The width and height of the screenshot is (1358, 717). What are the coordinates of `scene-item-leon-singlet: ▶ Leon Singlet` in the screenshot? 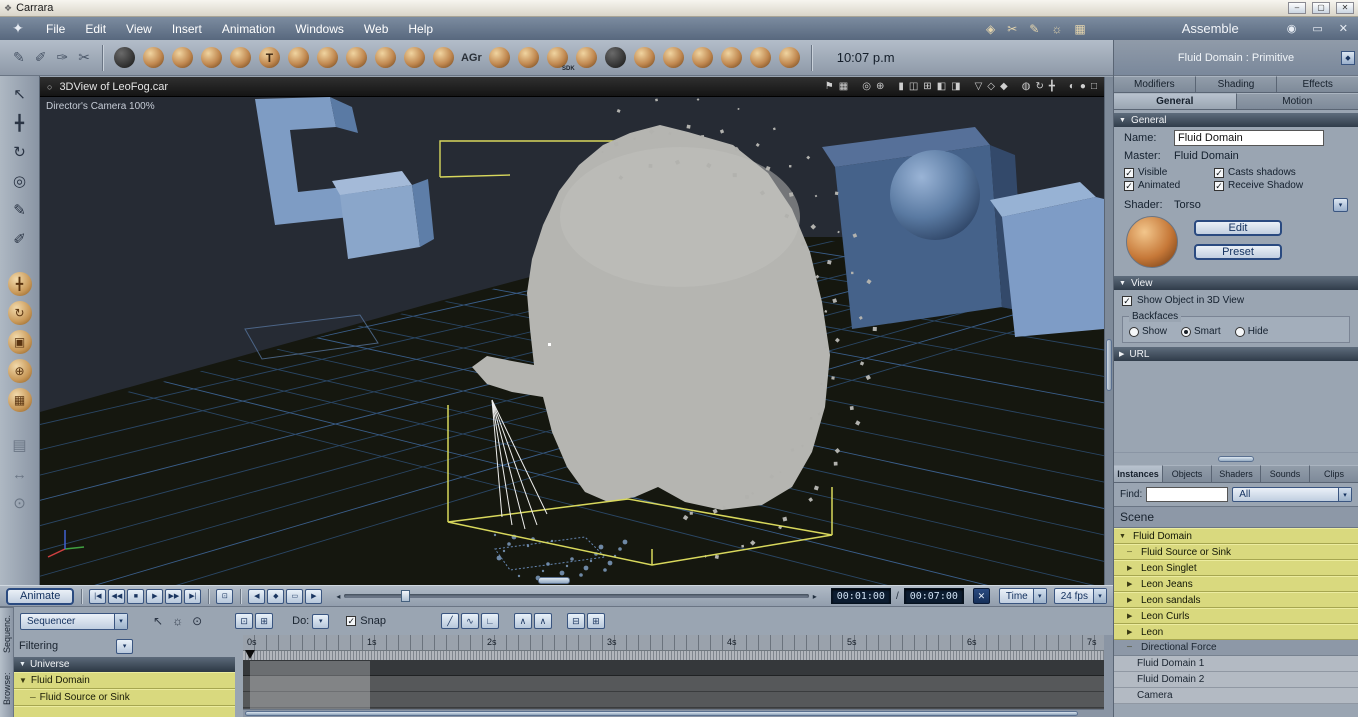 It's located at (1236, 568).